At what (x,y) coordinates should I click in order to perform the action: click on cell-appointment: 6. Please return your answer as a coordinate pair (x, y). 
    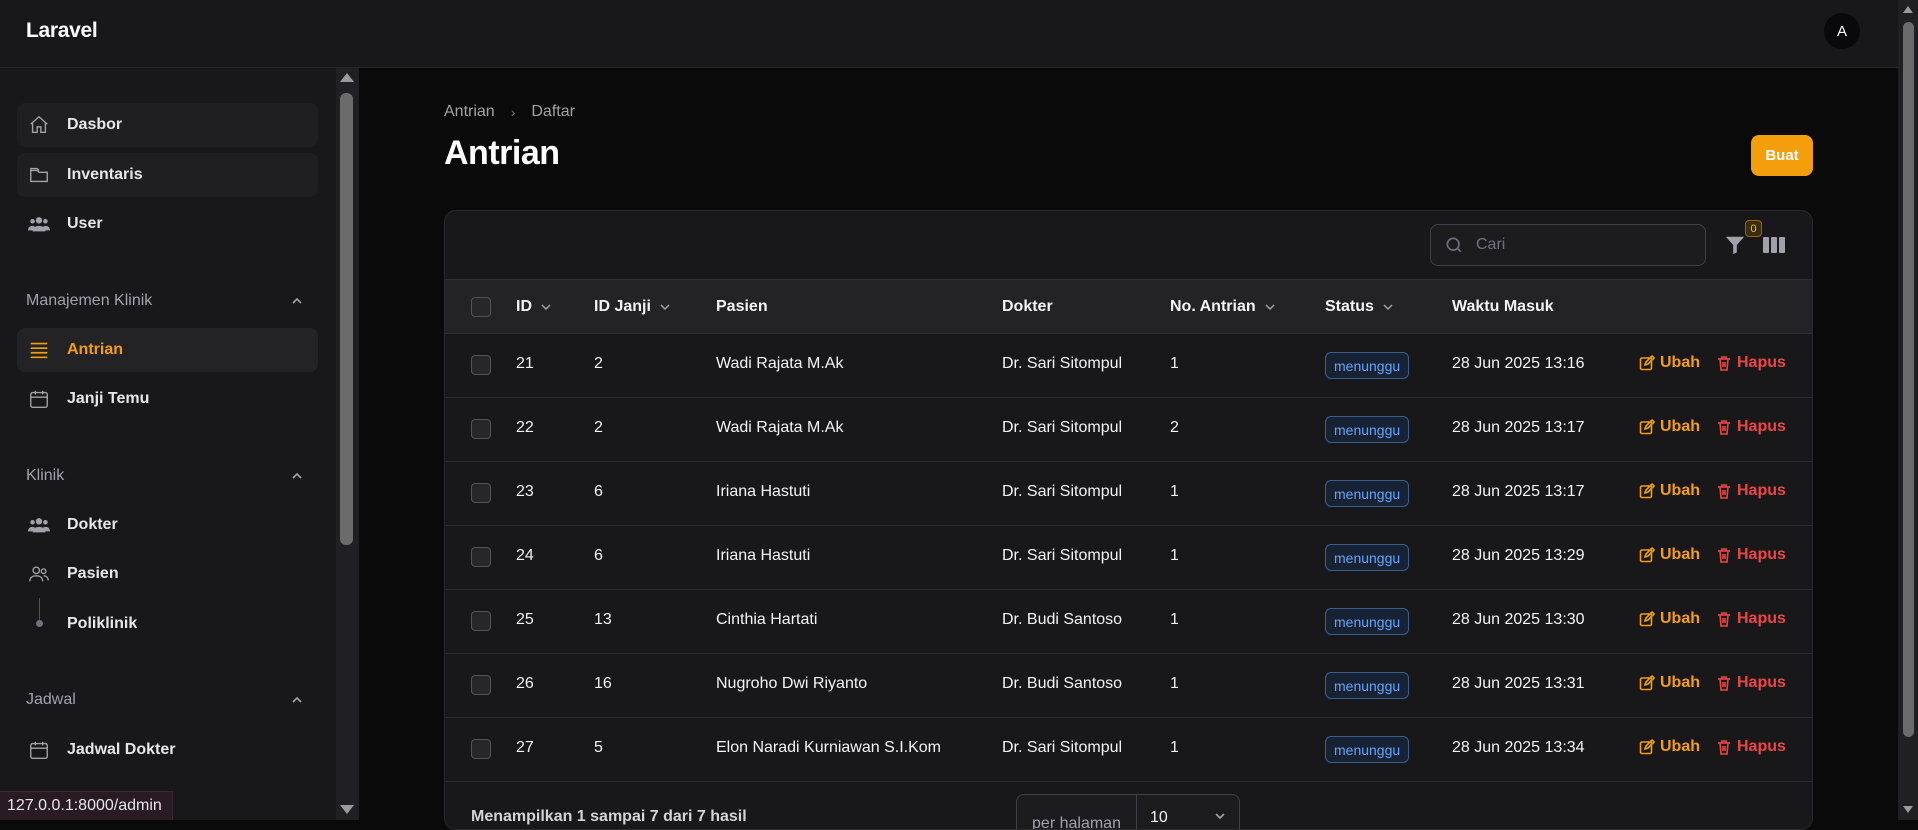
    Looking at the image, I should click on (598, 491).